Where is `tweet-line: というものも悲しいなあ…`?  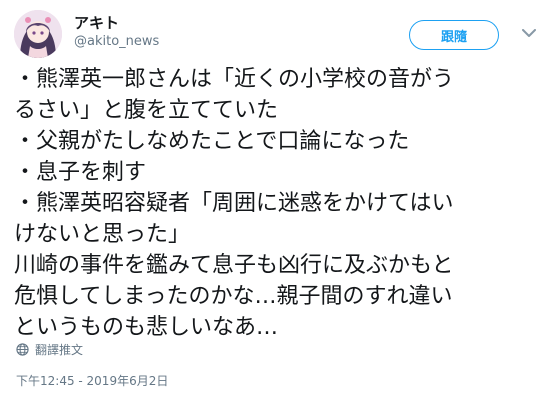 tweet-line: というものも悲しいなあ… is located at coordinates (146, 327).